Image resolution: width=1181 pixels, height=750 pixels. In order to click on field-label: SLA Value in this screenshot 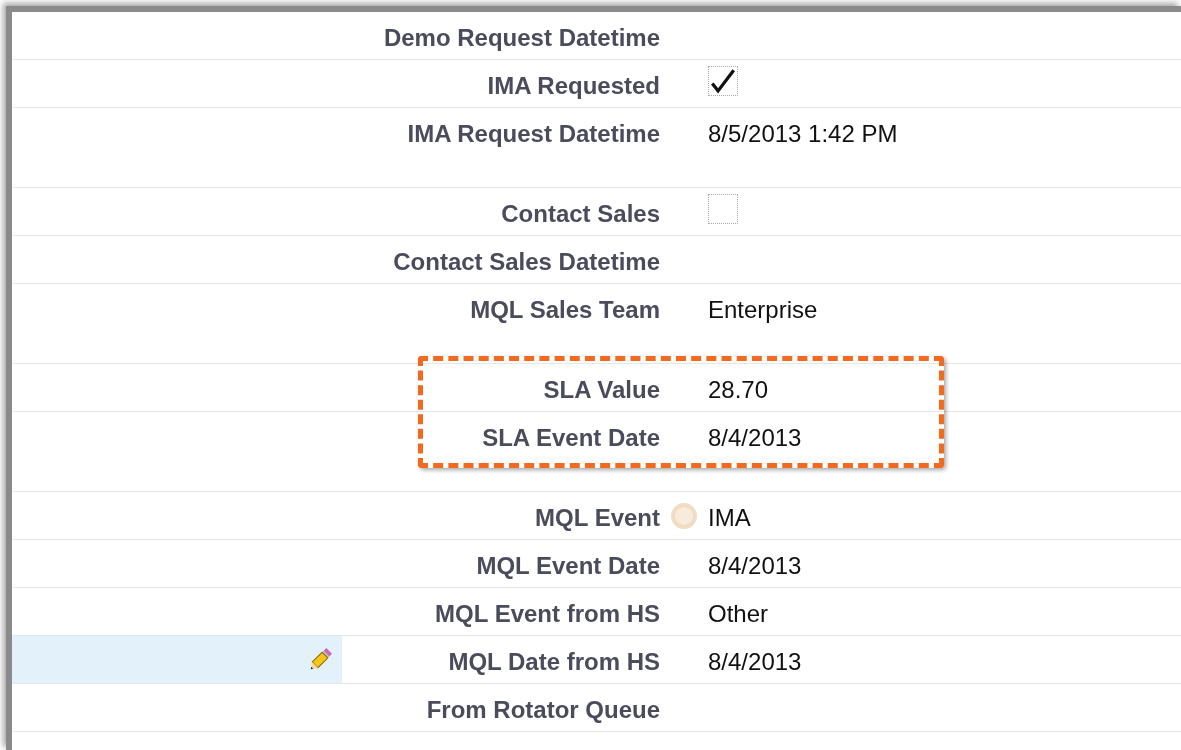, I will do `click(601, 389)`.